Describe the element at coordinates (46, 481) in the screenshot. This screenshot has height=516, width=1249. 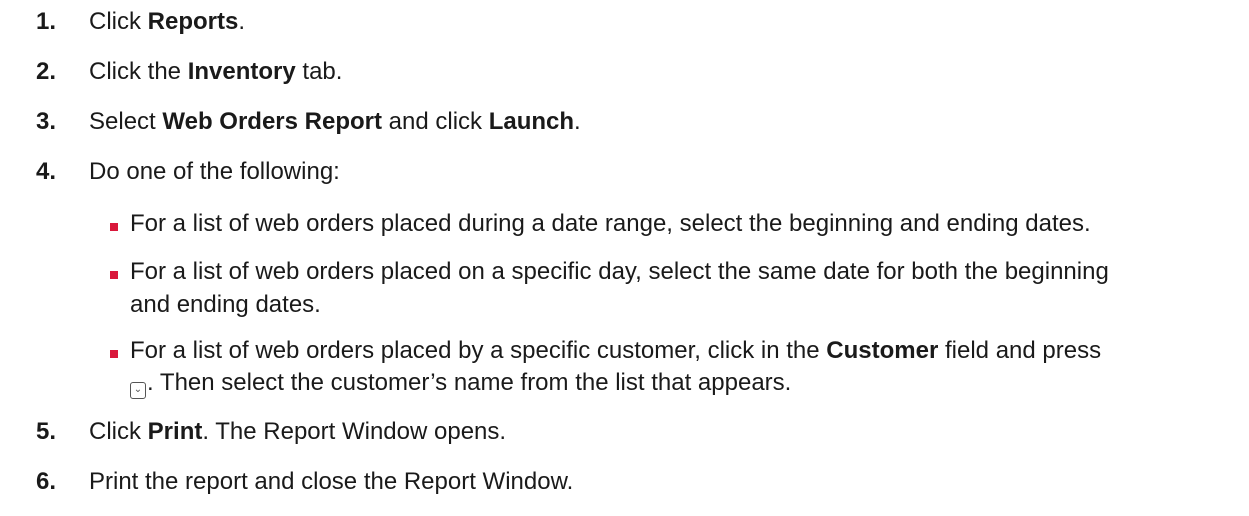
I see `step-number: 6.` at that location.